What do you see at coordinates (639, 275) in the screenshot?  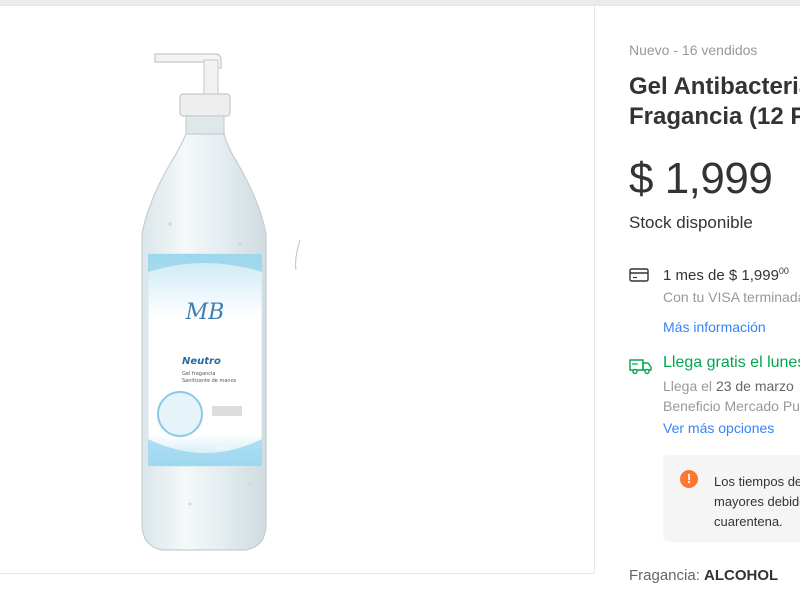 I see `credit-card-icon` at bounding box center [639, 275].